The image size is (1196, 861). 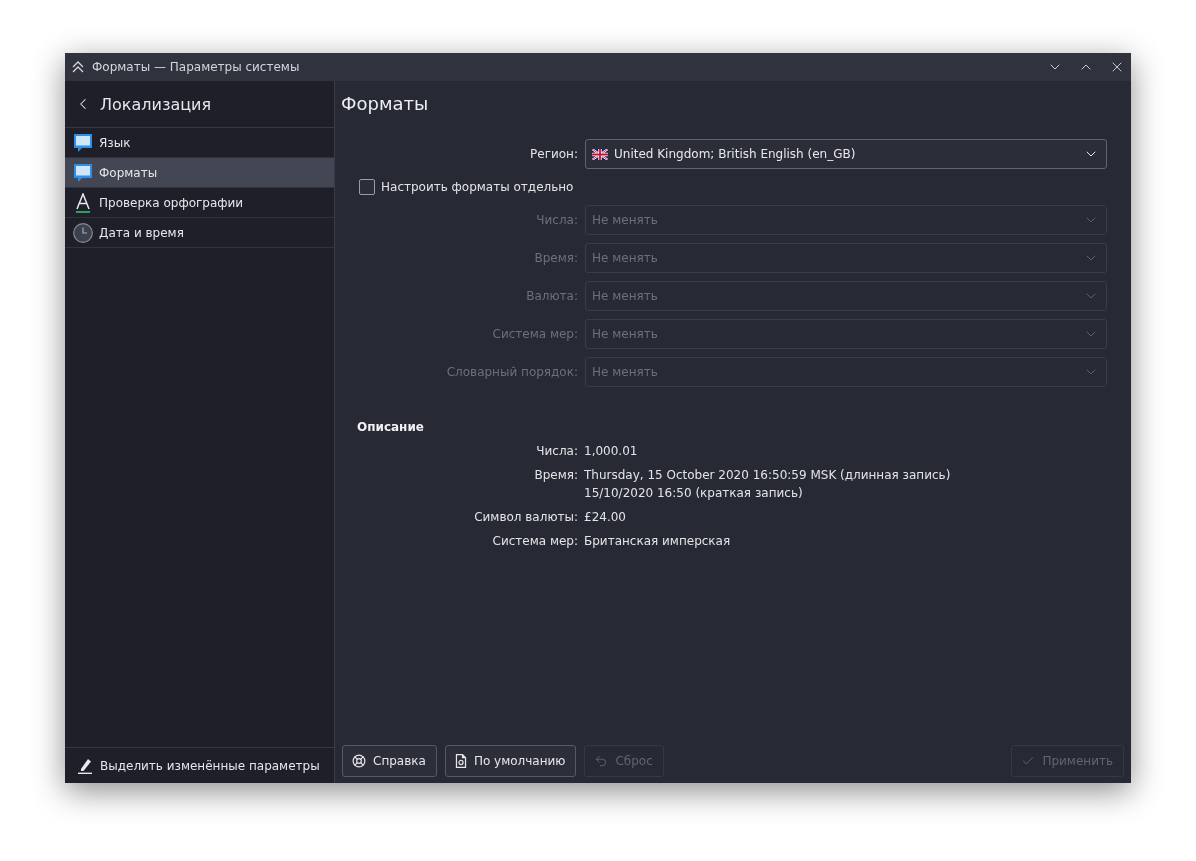 I want to click on sidebar-item: Дата и время, so click(x=199, y=233).